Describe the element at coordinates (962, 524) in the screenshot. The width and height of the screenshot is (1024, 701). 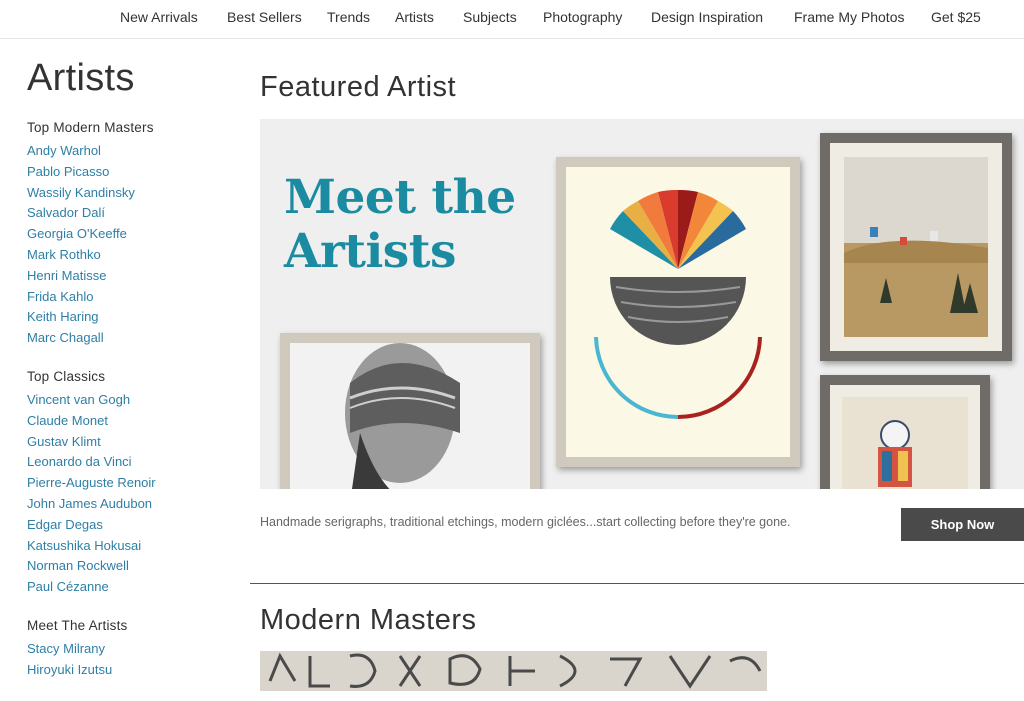
I see `shop-now-button: Shop Now` at that location.